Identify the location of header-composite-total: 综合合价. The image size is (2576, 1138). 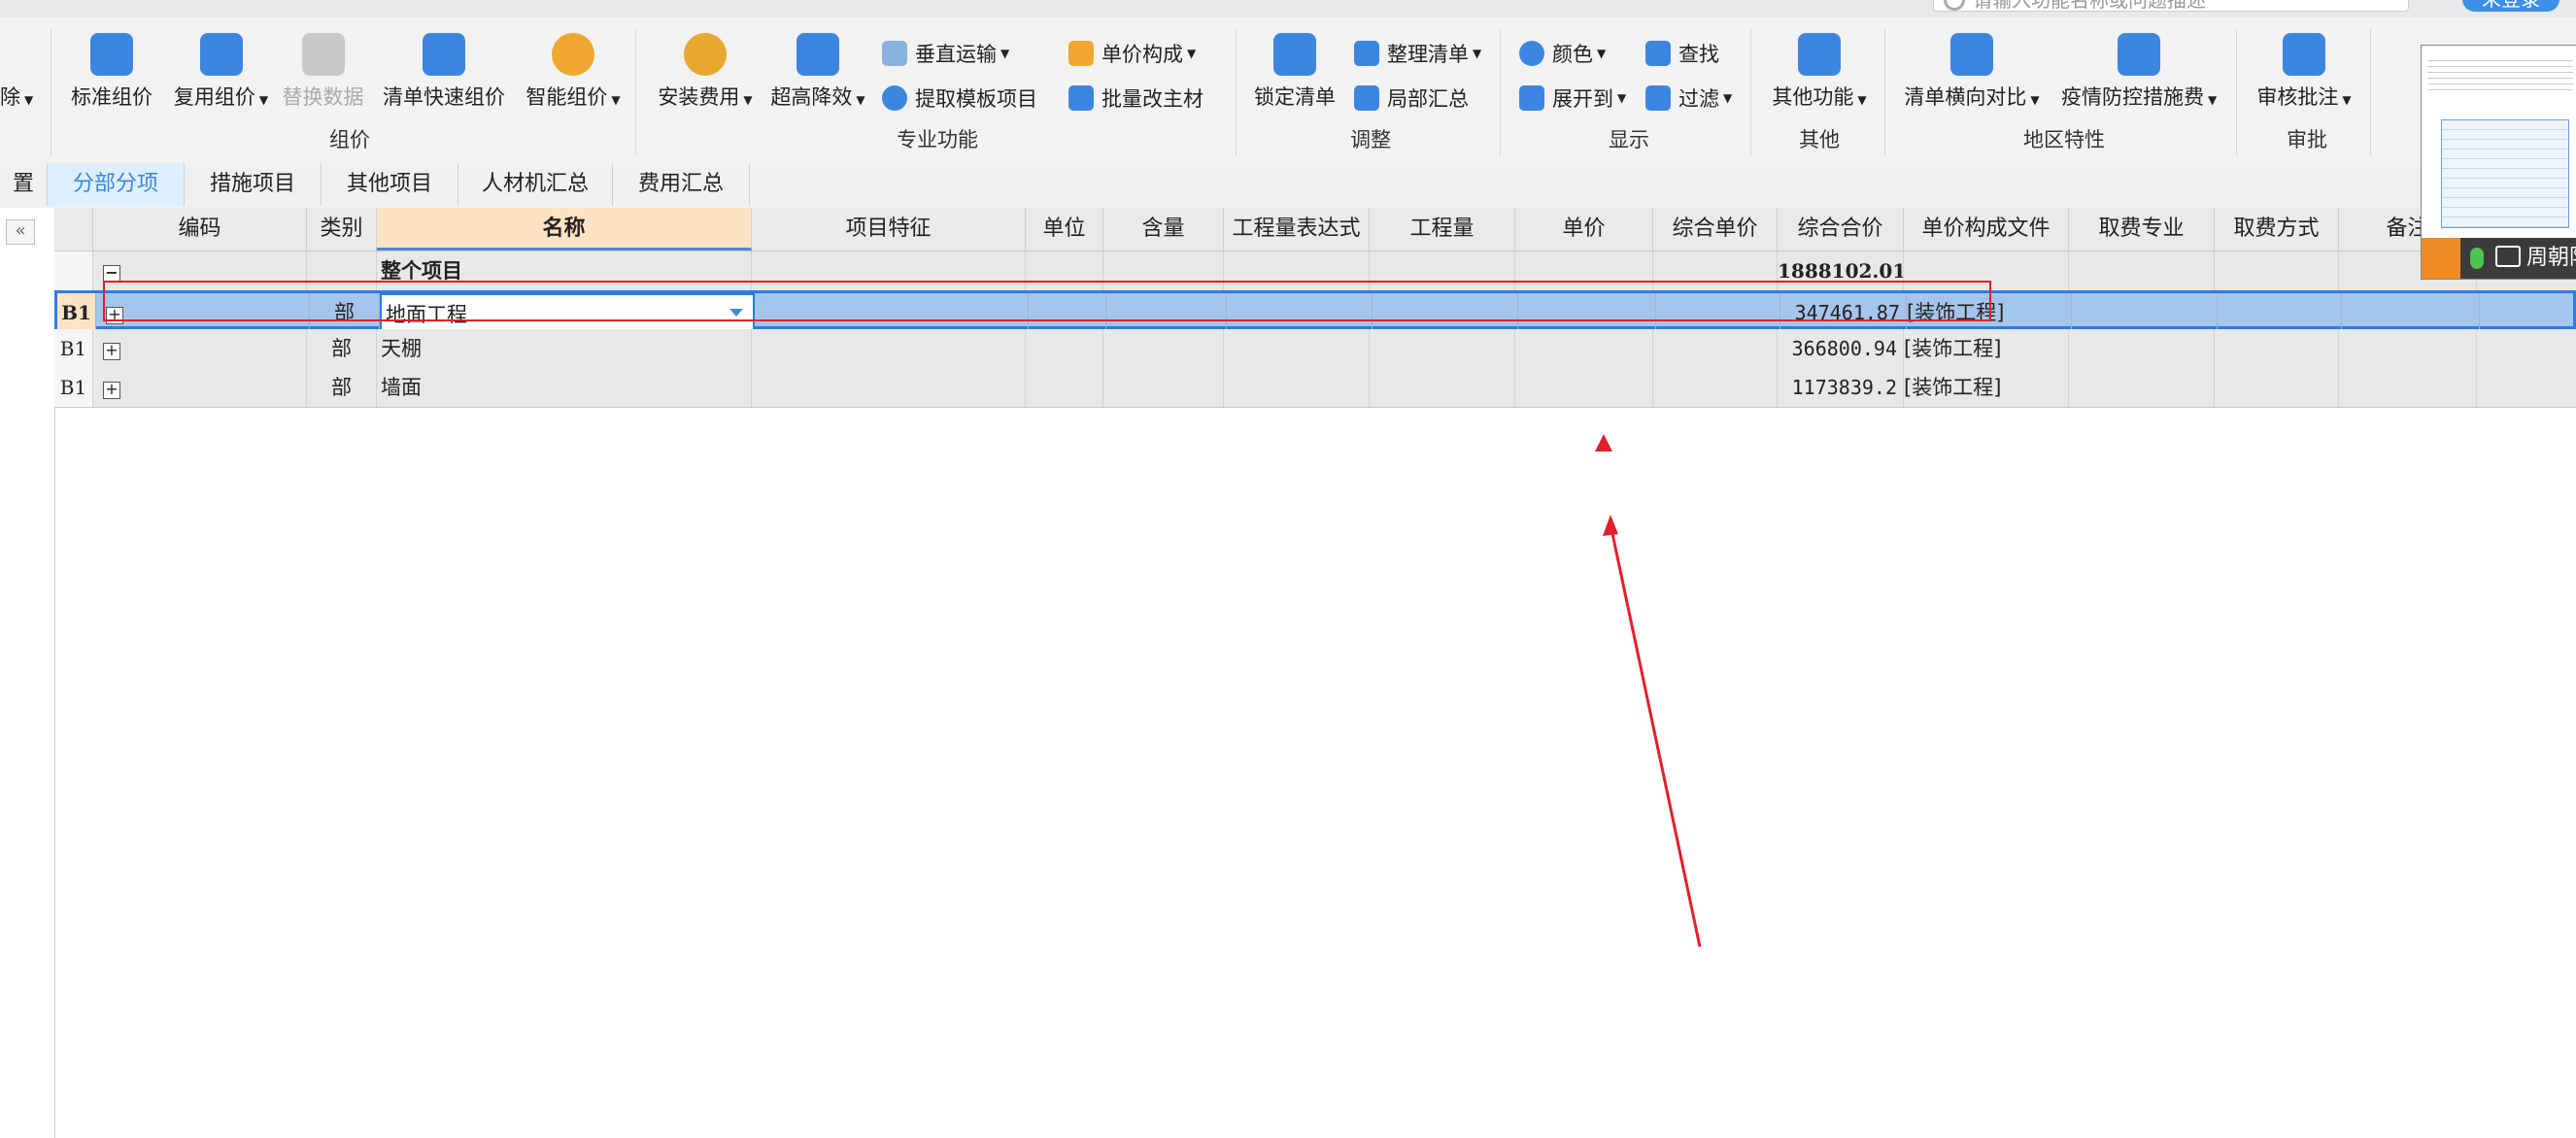
(1841, 229).